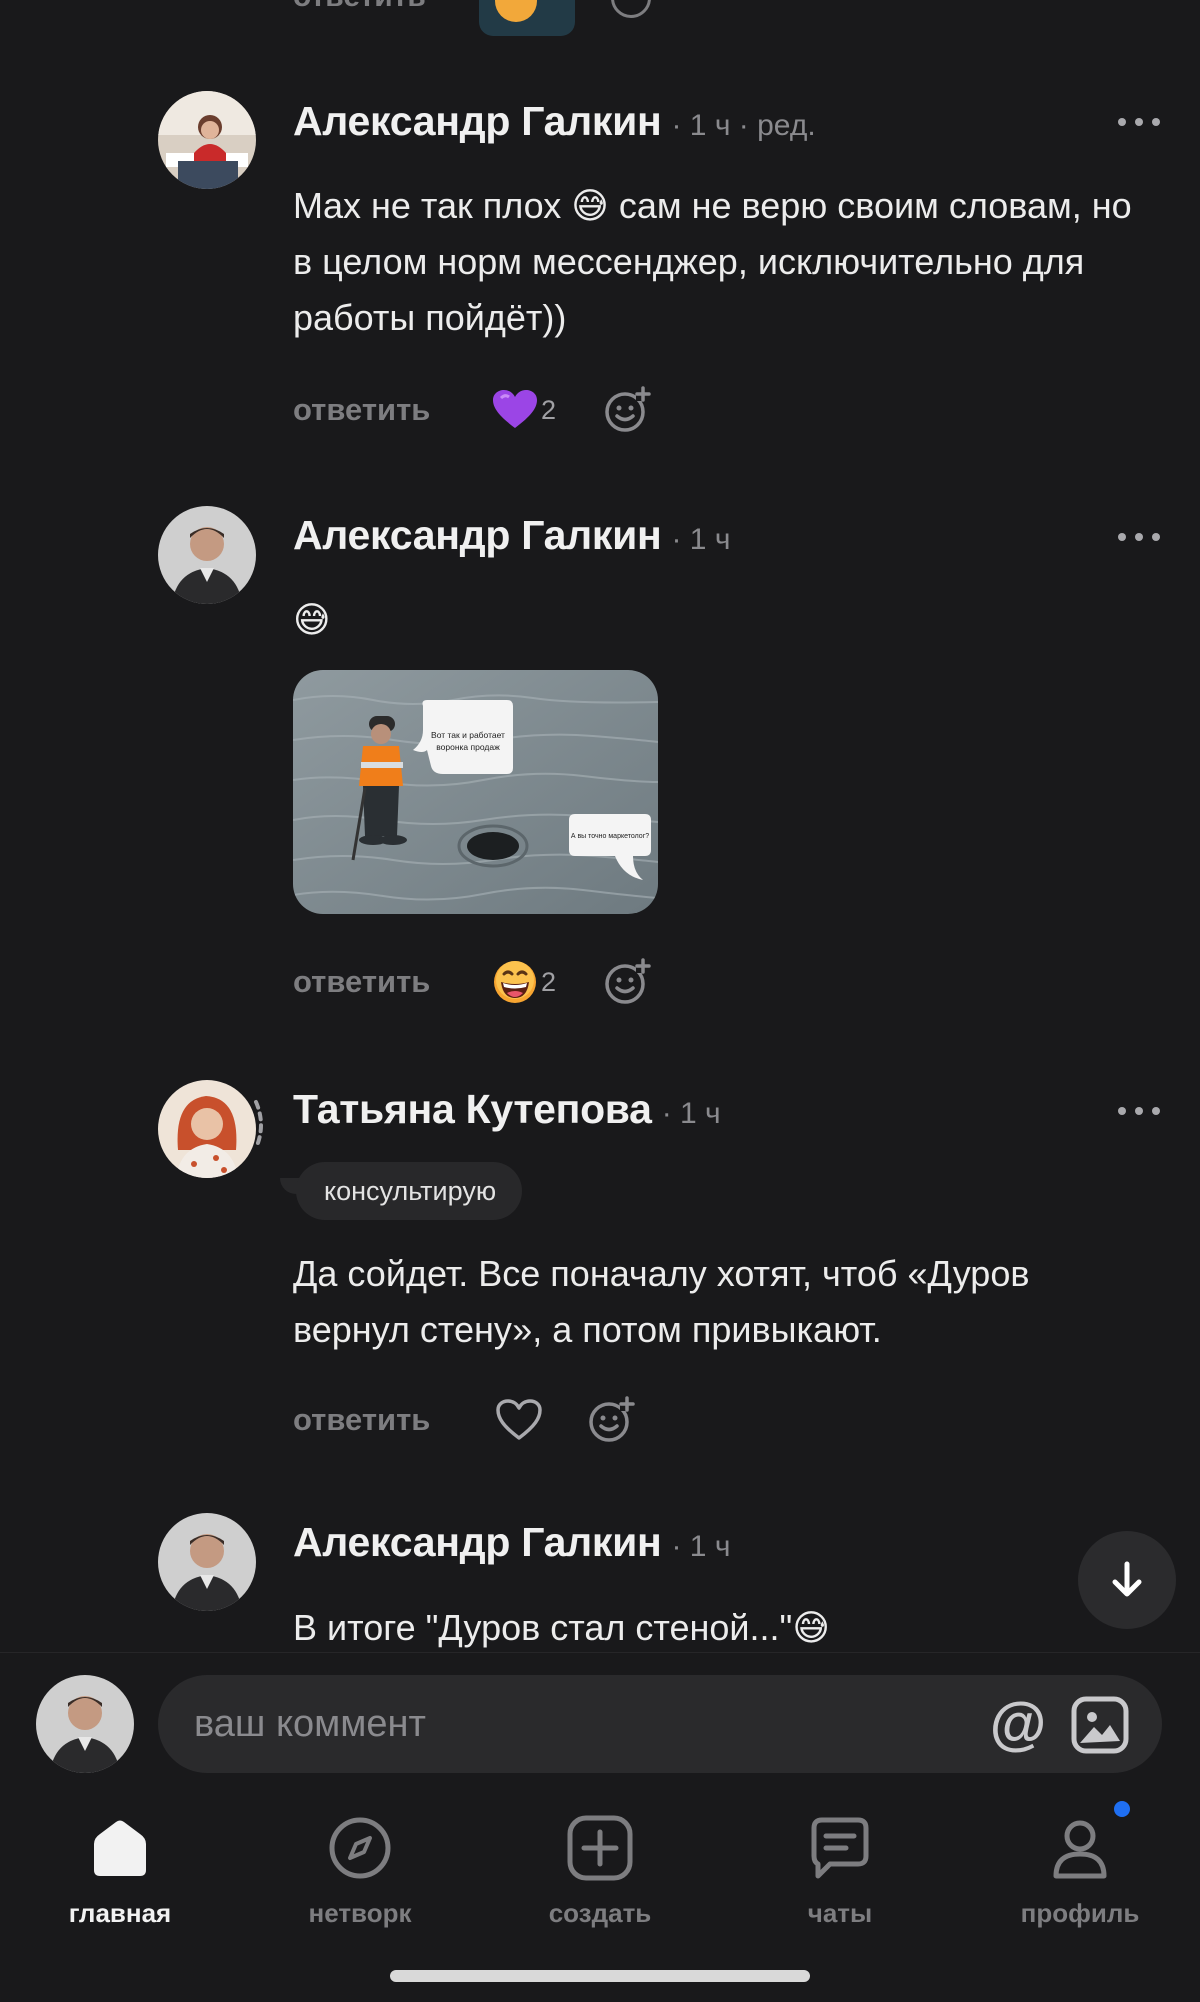  Describe the element at coordinates (464, 1420) in the screenshot. I see `comment-actions: ответить` at that location.